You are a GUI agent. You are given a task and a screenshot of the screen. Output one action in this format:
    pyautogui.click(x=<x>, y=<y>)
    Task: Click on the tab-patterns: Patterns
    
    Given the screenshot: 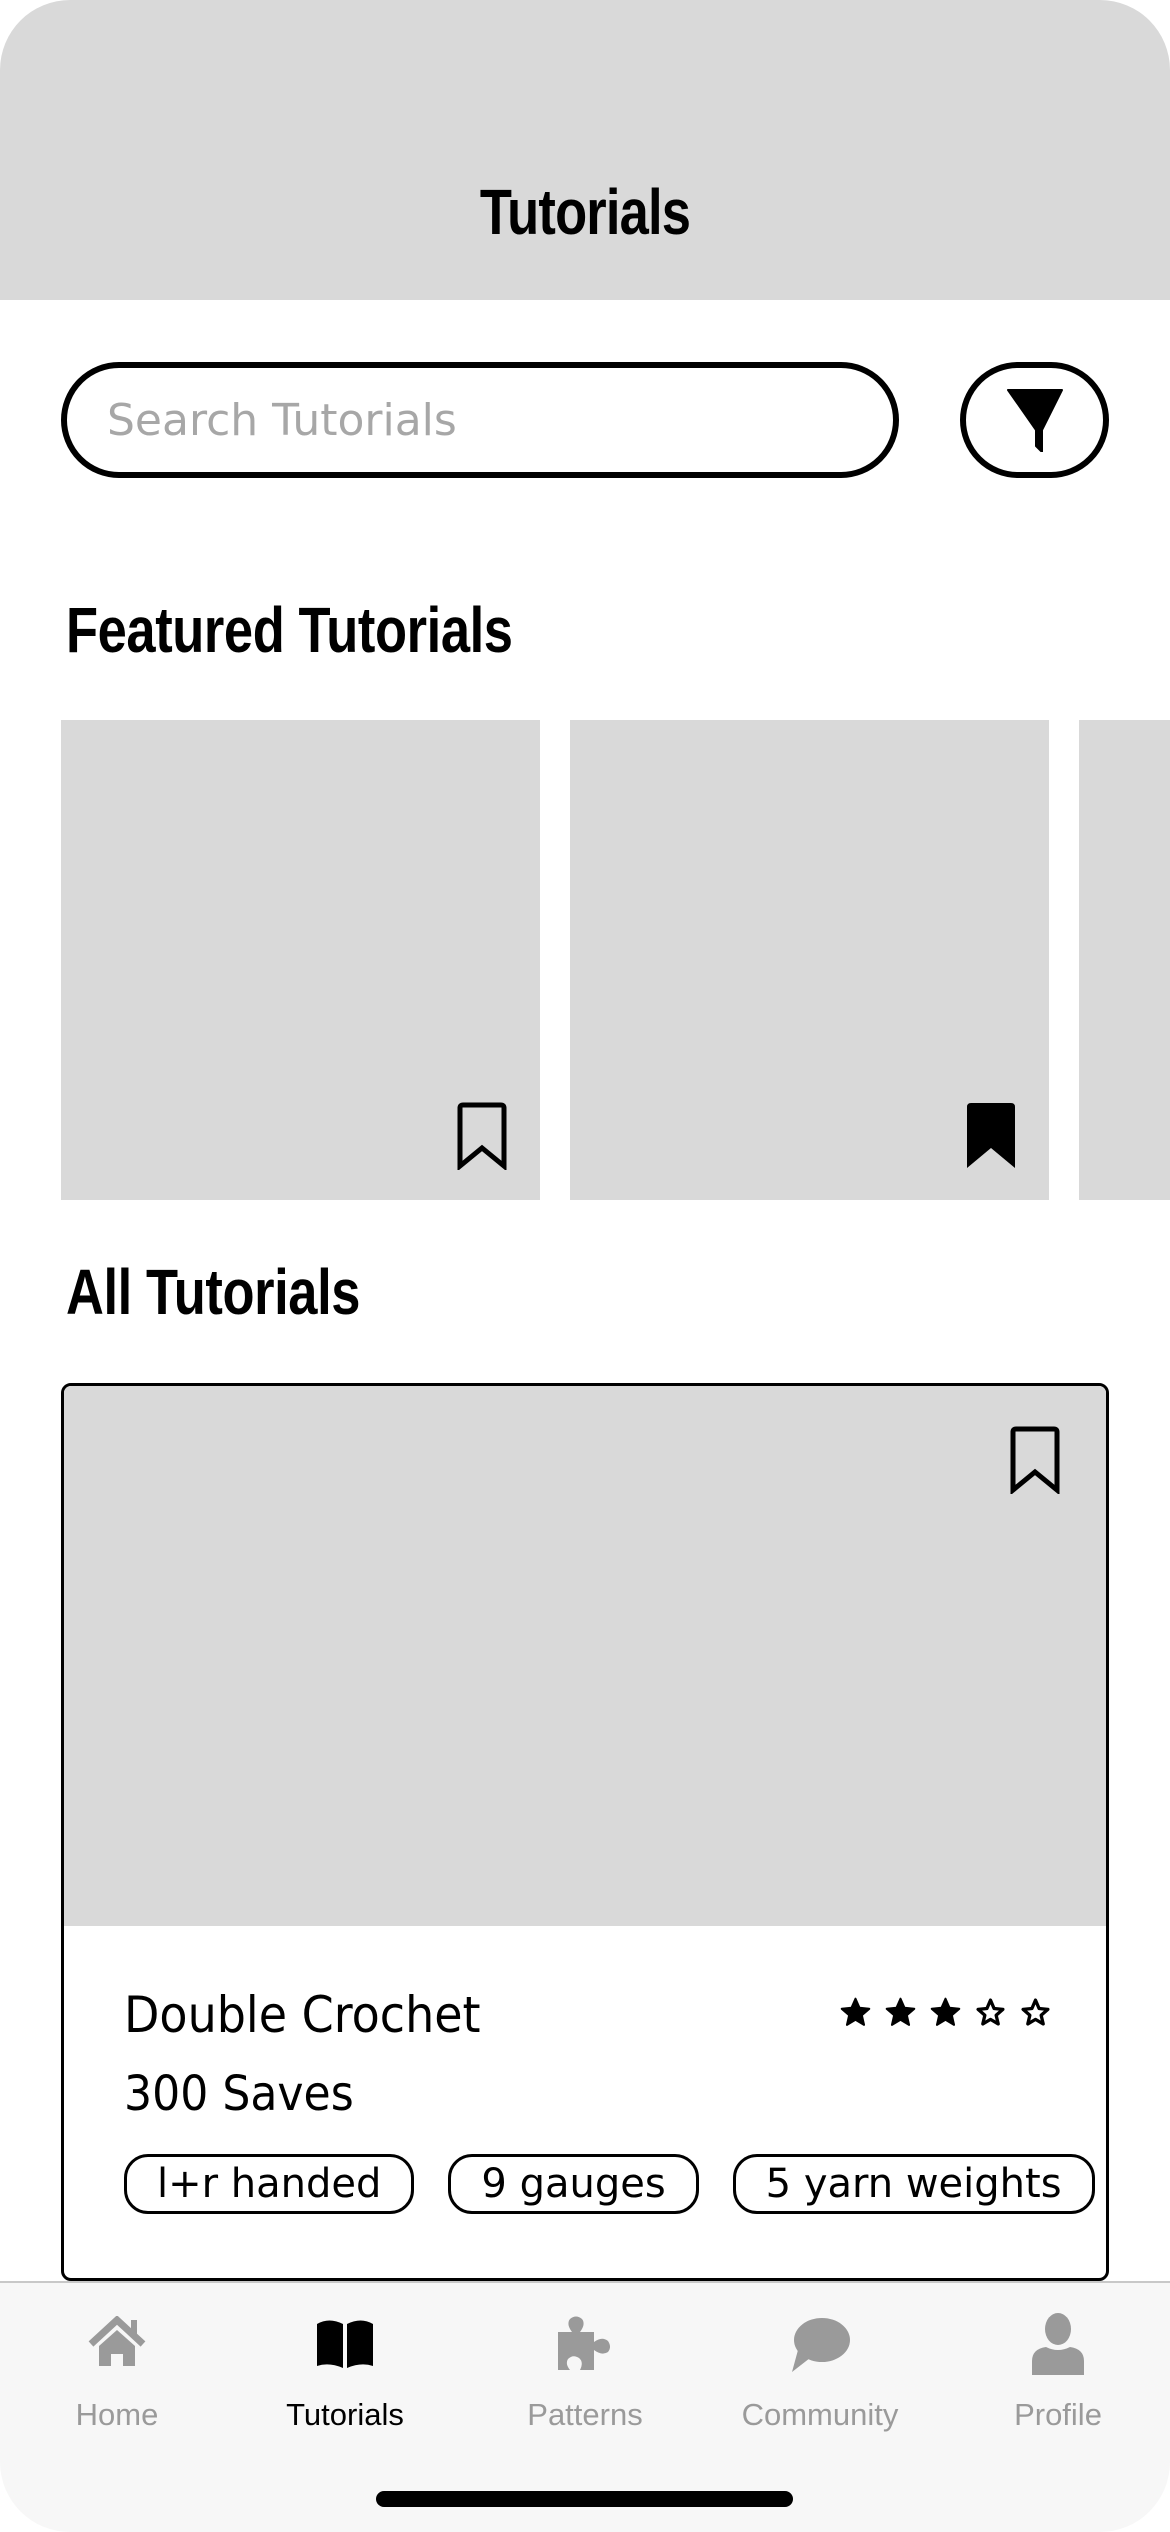 What is the action you would take?
    pyautogui.click(x=585, y=2358)
    